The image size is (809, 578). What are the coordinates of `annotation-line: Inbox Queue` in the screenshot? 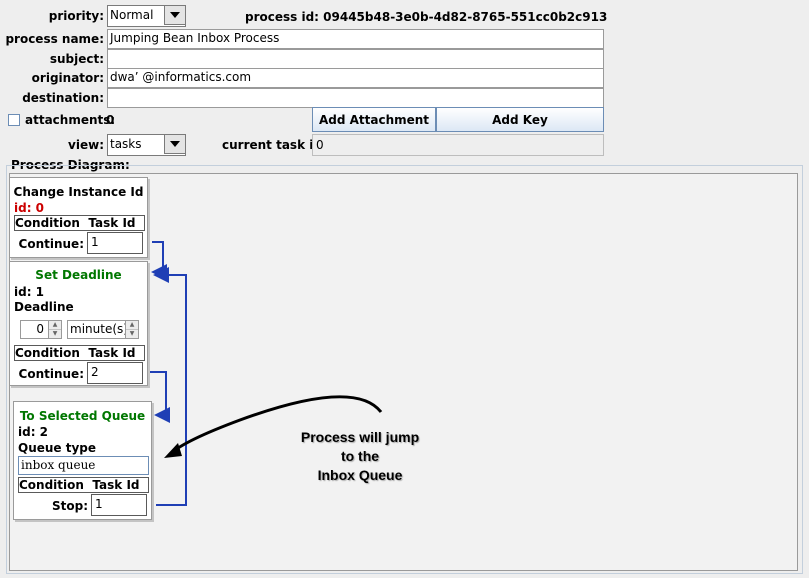 It's located at (360, 475).